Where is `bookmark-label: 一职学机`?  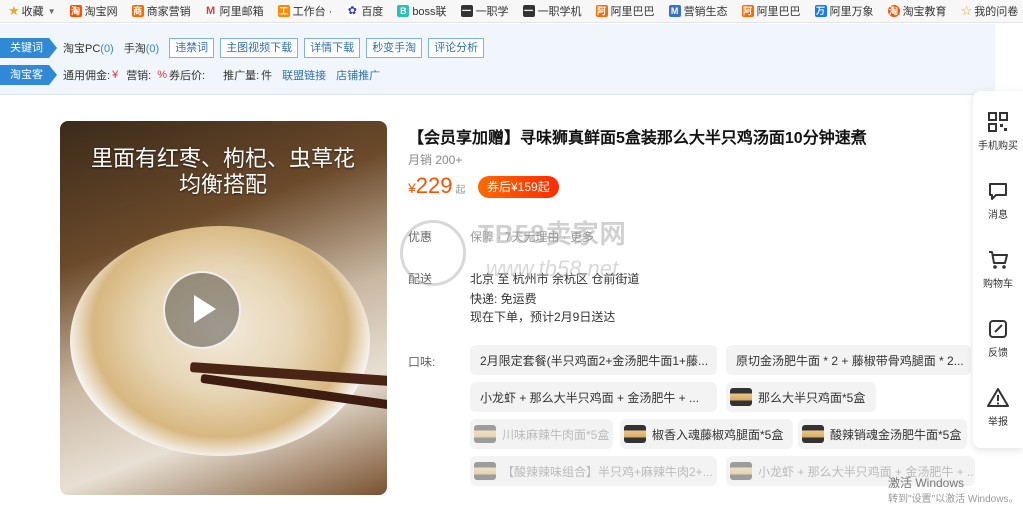
bookmark-label: 一职学机 is located at coordinates (559, 12).